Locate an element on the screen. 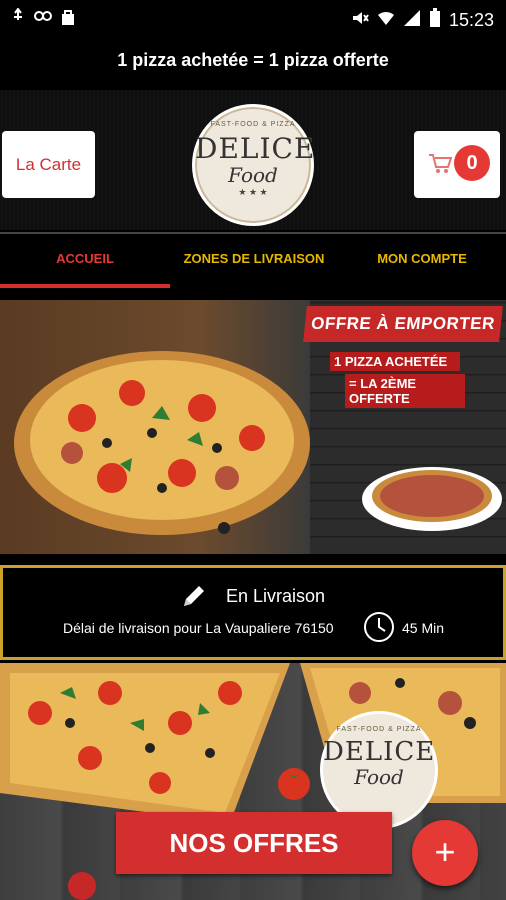  delivery-title: En Livraison is located at coordinates (276, 596).